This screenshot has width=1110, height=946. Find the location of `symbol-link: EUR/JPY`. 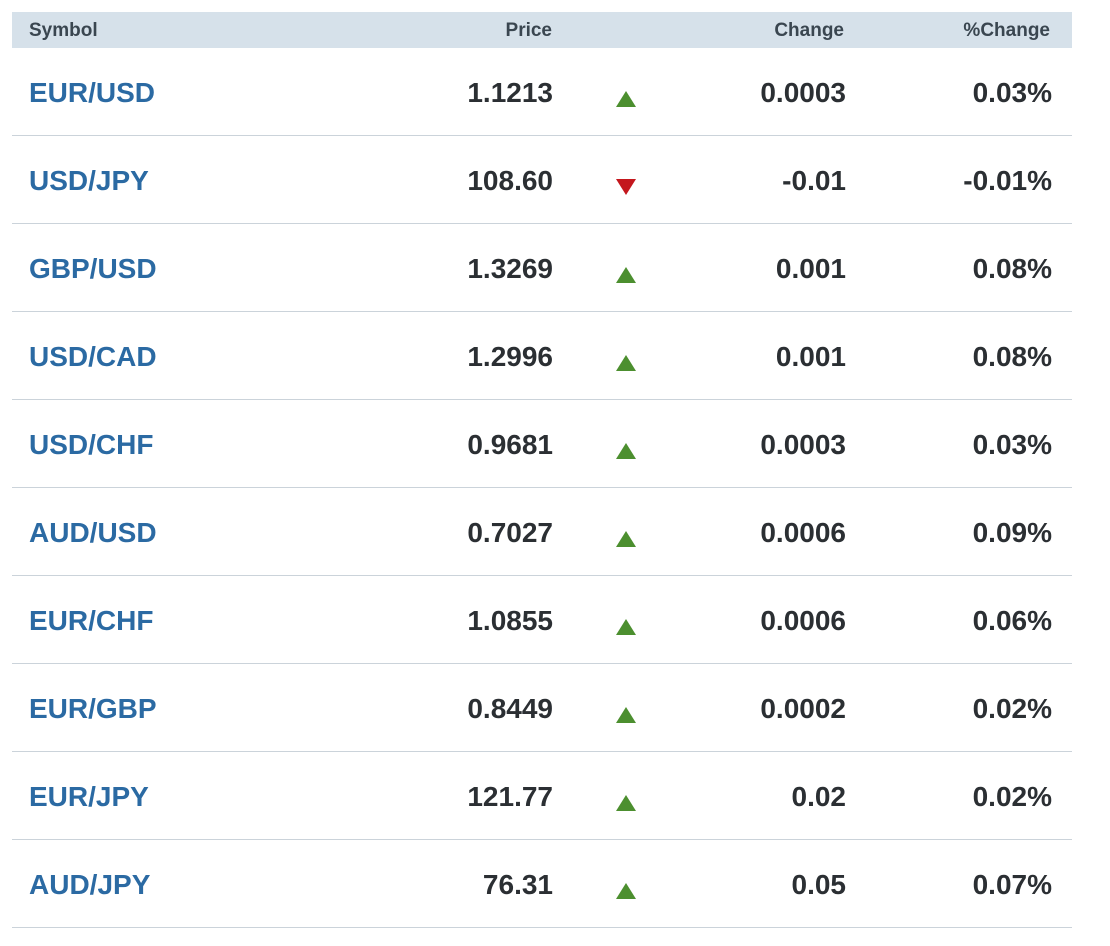

symbol-link: EUR/JPY is located at coordinates (89, 795).